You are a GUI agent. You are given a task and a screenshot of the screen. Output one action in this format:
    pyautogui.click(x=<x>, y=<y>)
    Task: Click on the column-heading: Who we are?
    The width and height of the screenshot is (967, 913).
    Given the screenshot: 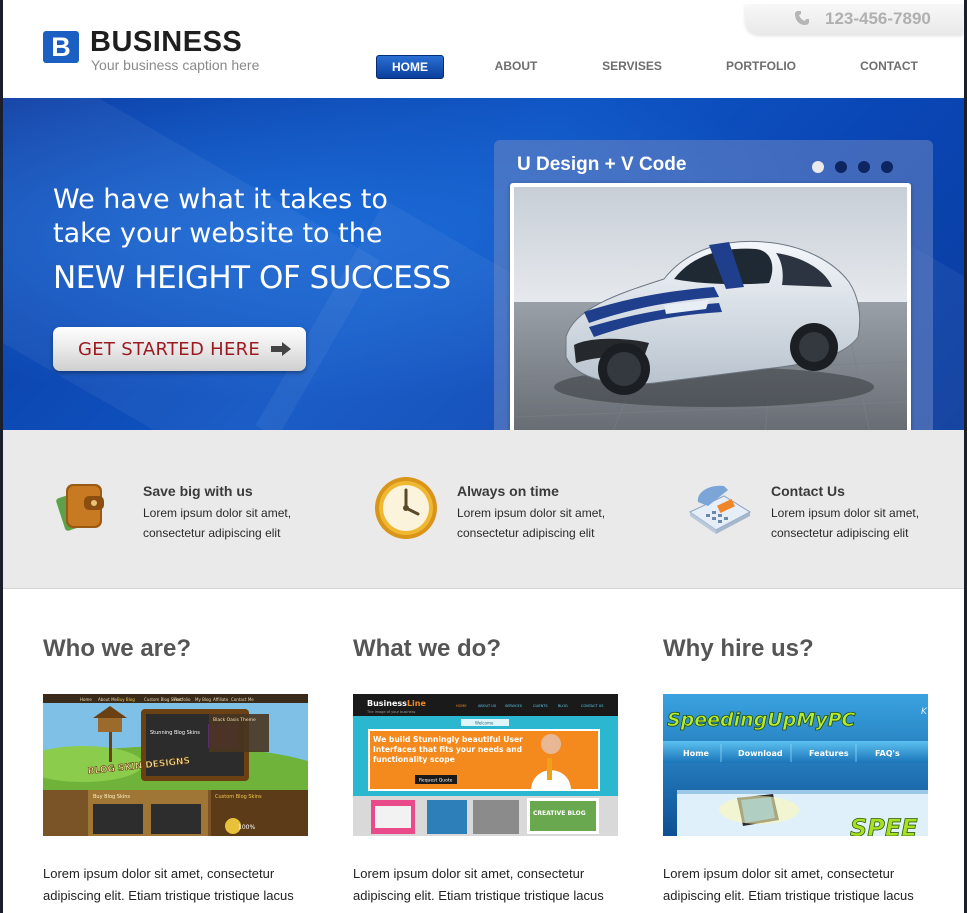 What is the action you would take?
    pyautogui.click(x=117, y=648)
    